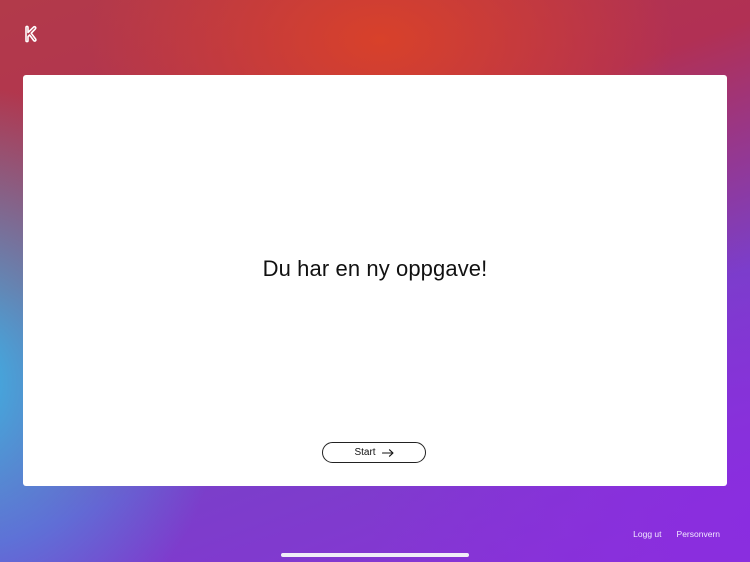 This screenshot has width=750, height=562. Describe the element at coordinates (375, 268) in the screenshot. I see `task-headline: Du har en ny oppgave!` at that location.